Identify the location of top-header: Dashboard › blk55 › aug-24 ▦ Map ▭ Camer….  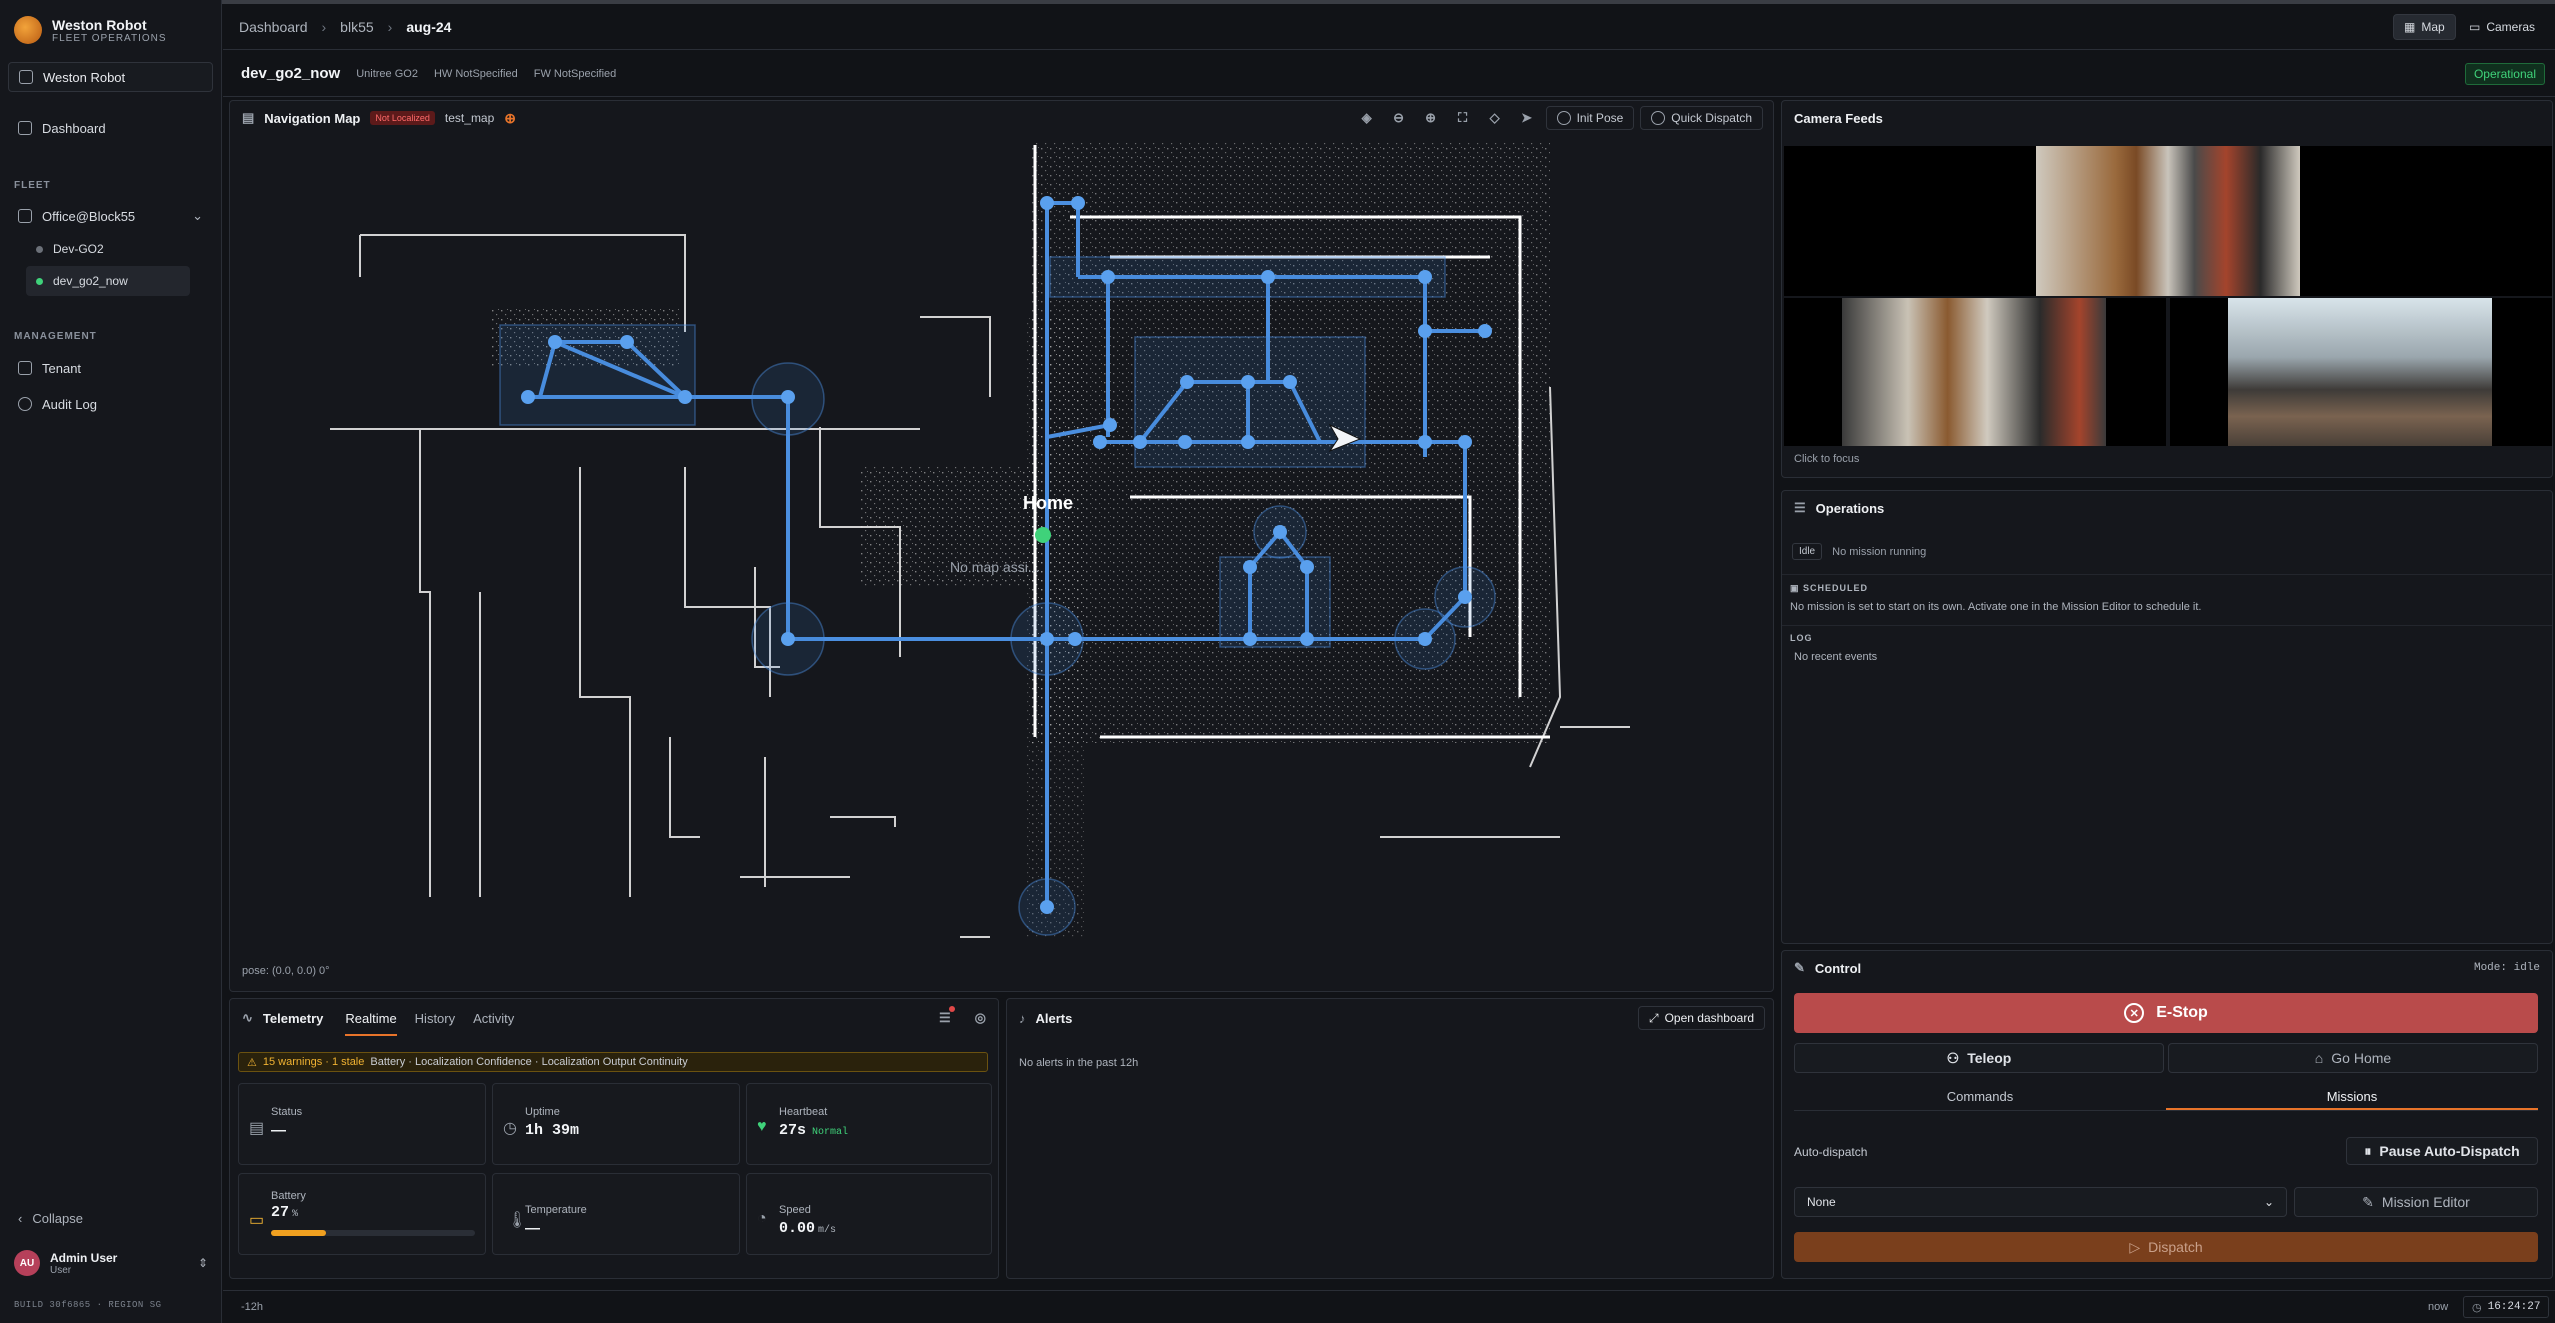
(1389, 27).